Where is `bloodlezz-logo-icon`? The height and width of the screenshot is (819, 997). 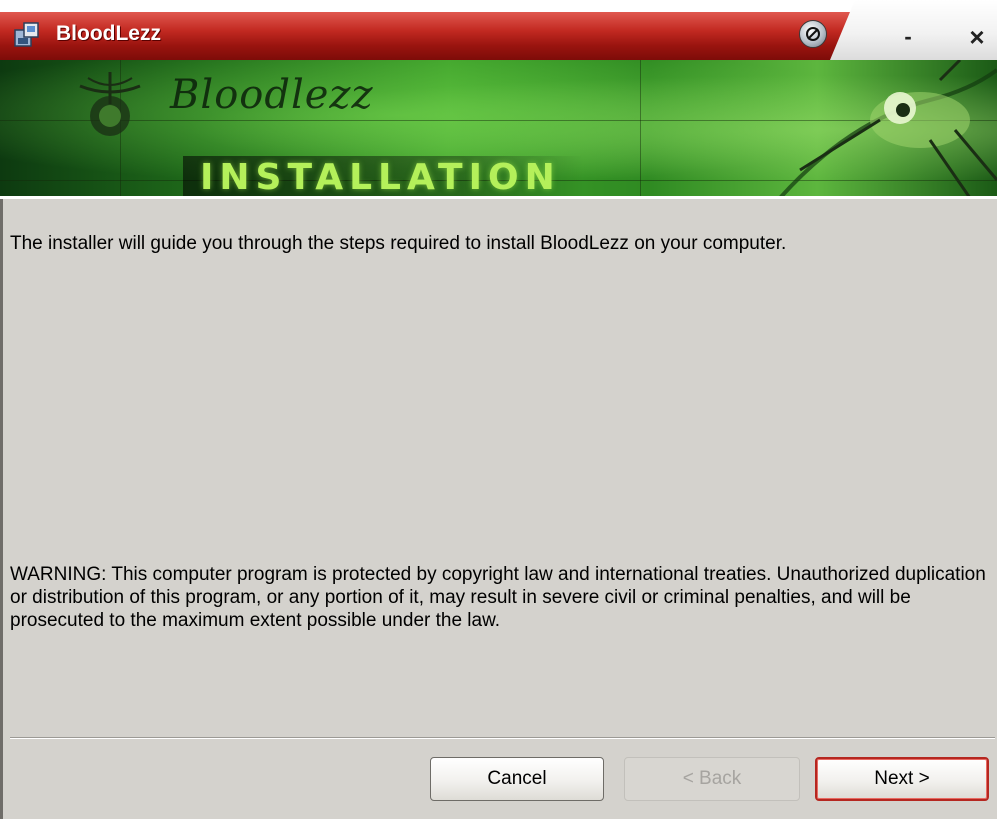 bloodlezz-logo-icon is located at coordinates (110, 104).